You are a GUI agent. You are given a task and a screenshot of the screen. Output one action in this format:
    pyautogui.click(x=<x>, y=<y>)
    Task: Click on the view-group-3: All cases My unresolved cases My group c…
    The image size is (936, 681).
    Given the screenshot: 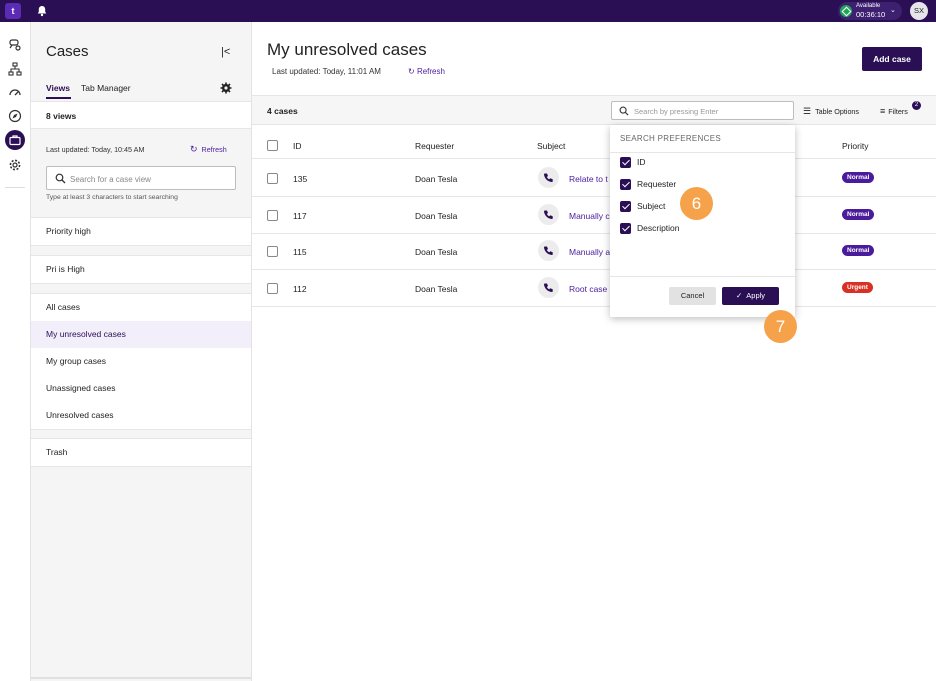 What is the action you would take?
    pyautogui.click(x=141, y=361)
    